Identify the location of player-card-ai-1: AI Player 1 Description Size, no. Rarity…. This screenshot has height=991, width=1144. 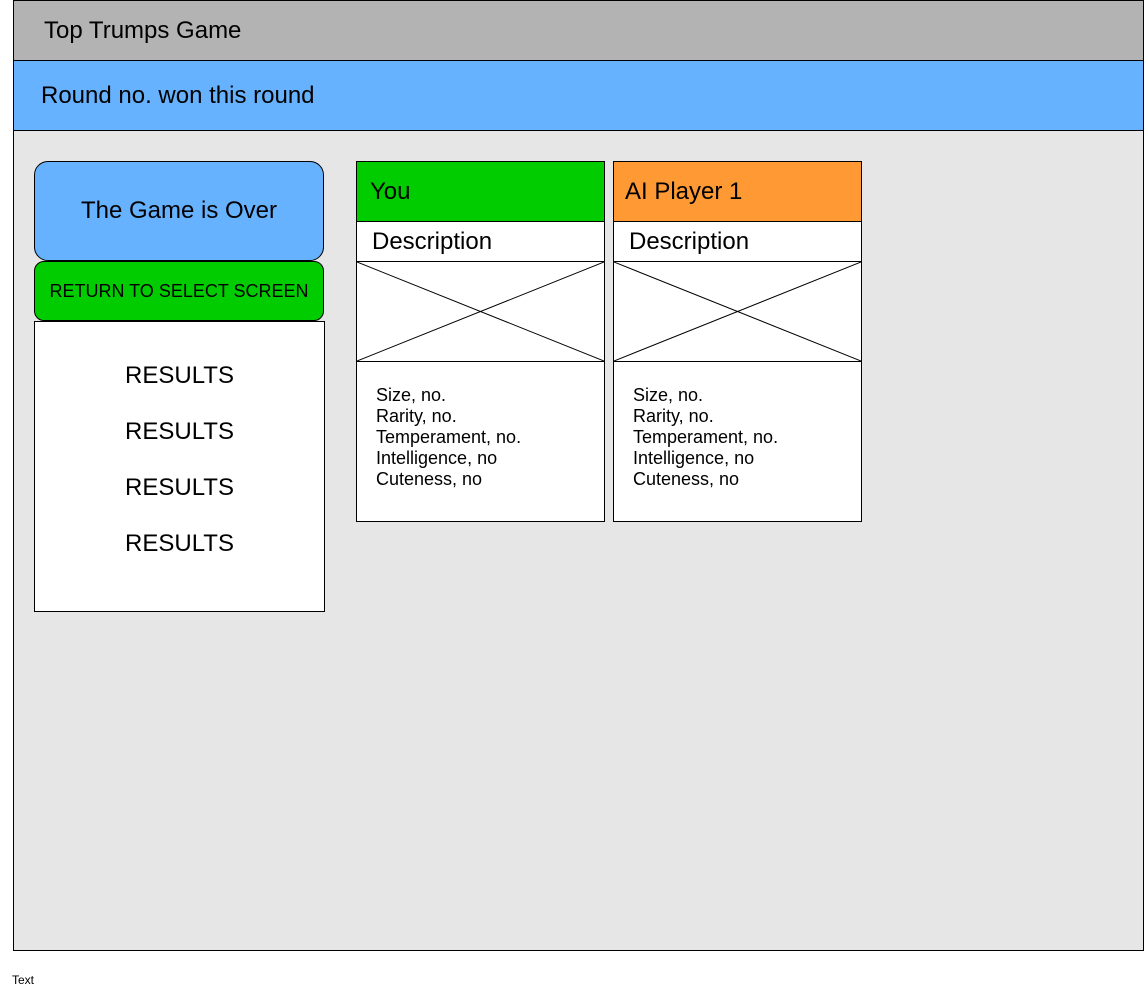
(737, 341).